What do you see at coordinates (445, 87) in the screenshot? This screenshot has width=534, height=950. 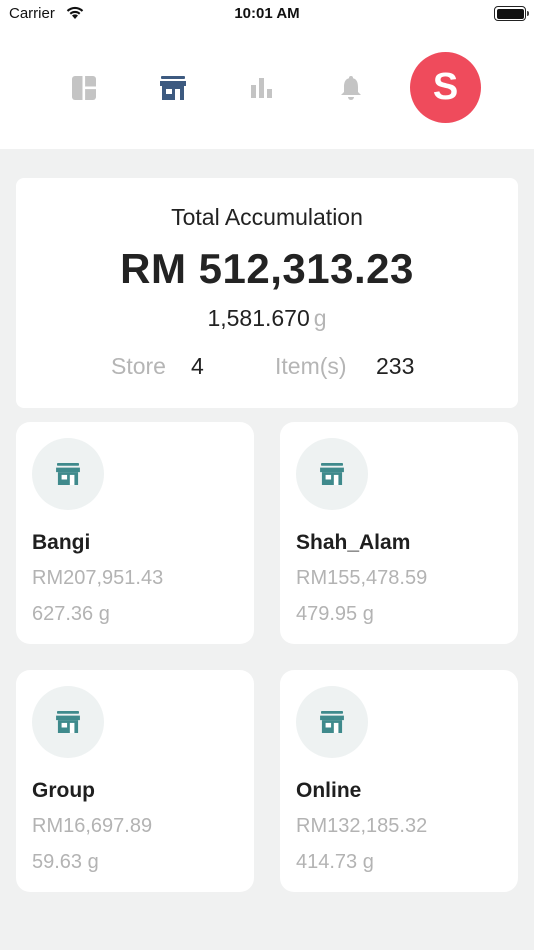 I see `profile-avatar: S` at bounding box center [445, 87].